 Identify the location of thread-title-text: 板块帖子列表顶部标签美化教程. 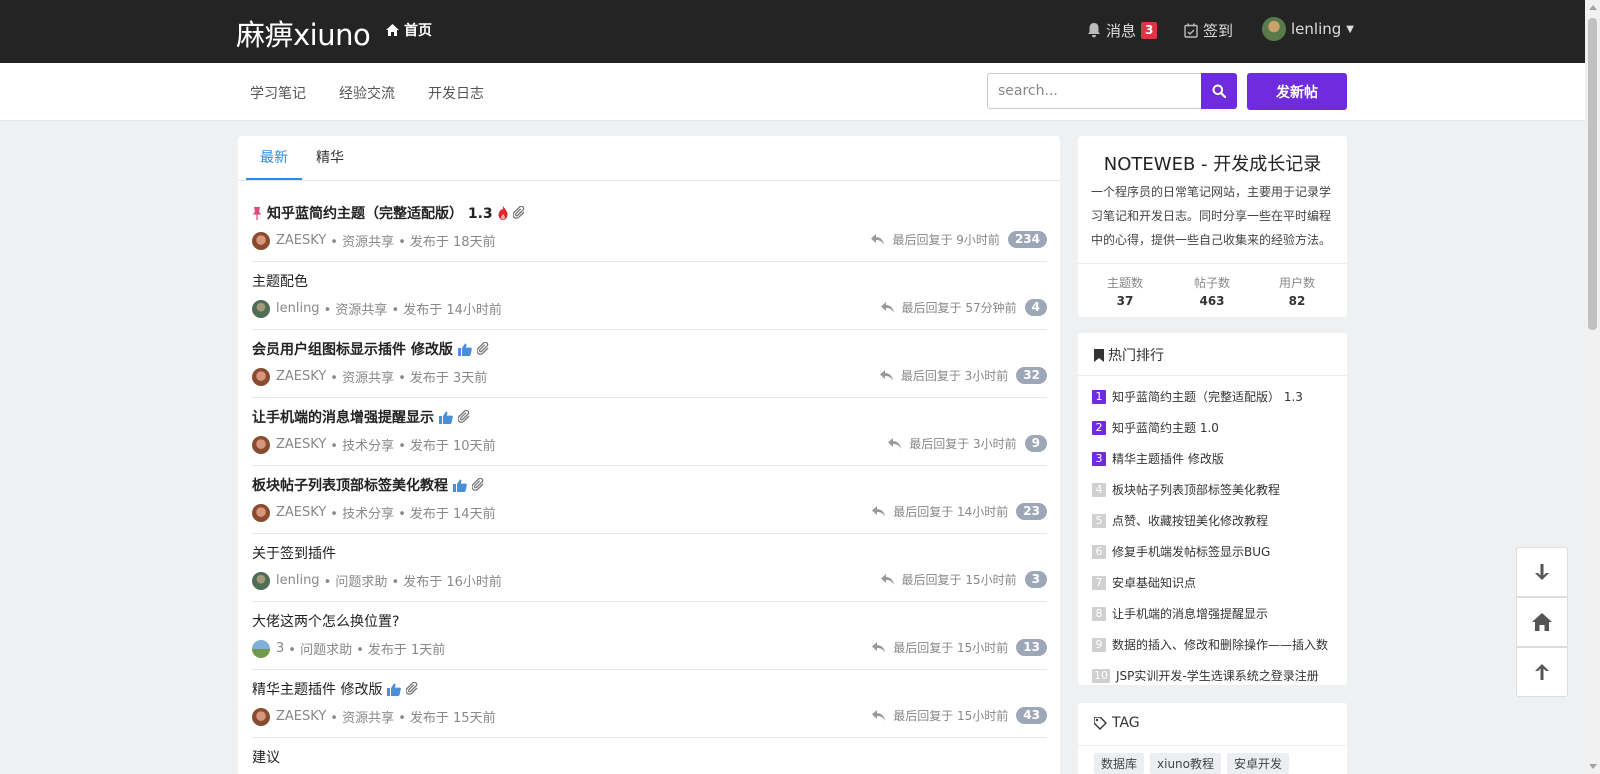
(350, 485).